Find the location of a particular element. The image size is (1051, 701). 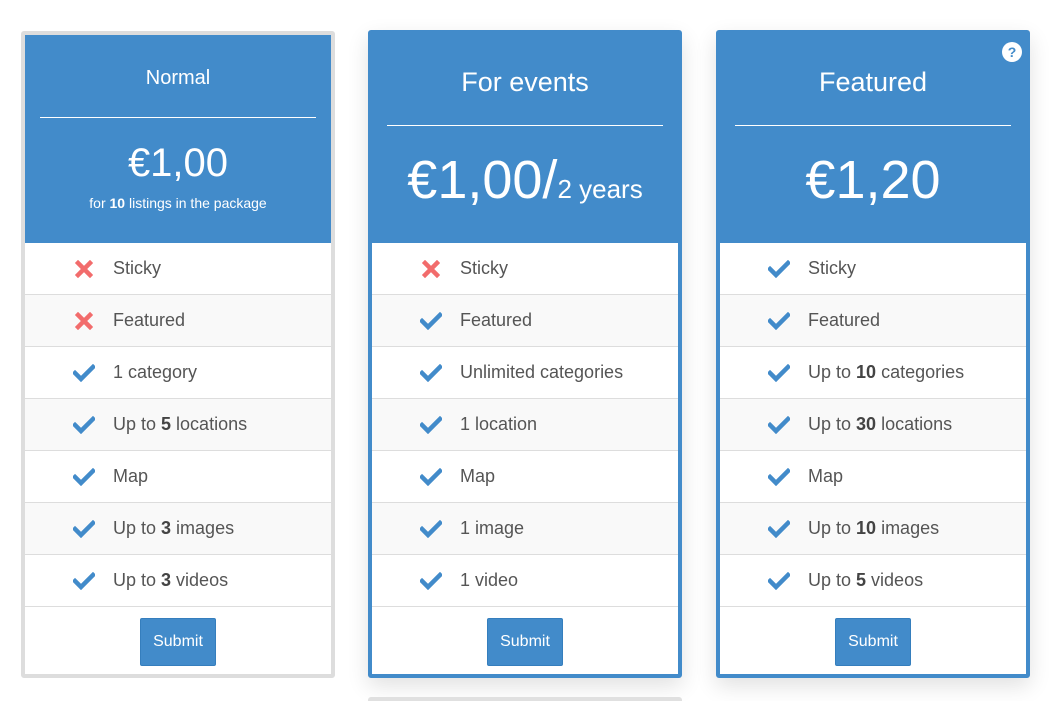

feature-label: Up to 3 videos is located at coordinates (170, 580).